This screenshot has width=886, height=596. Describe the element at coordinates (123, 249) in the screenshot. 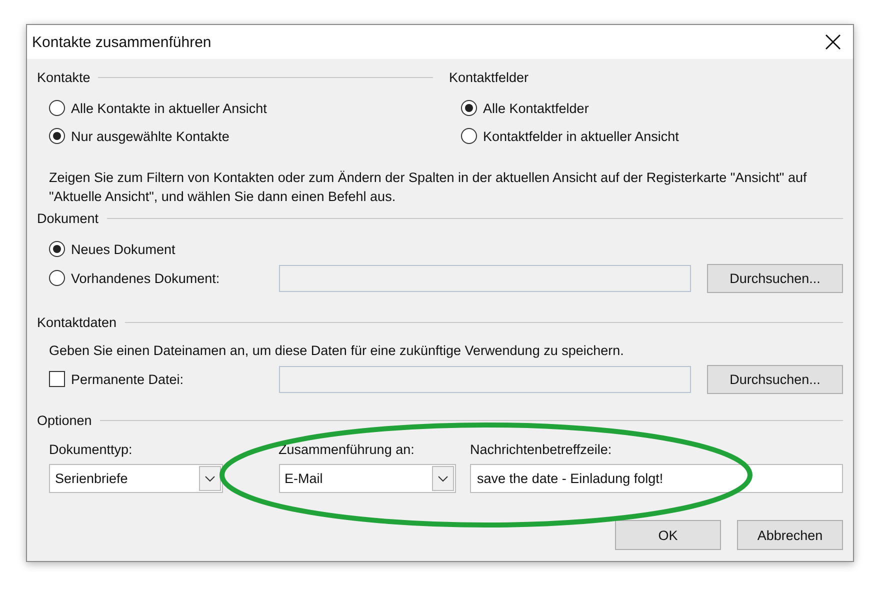

I see `radio-label: Neues Dokument` at that location.